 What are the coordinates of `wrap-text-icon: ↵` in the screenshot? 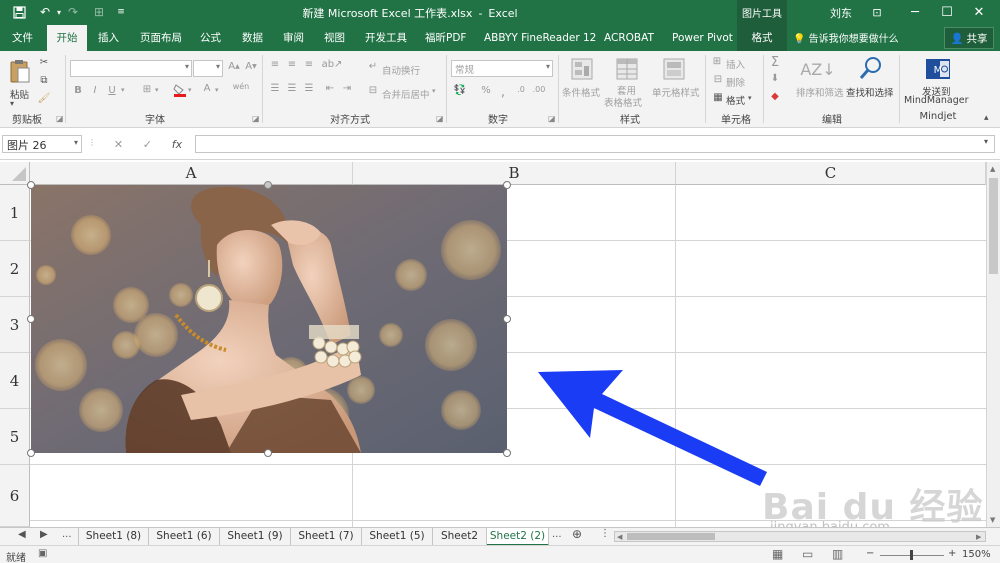 It's located at (373, 66).